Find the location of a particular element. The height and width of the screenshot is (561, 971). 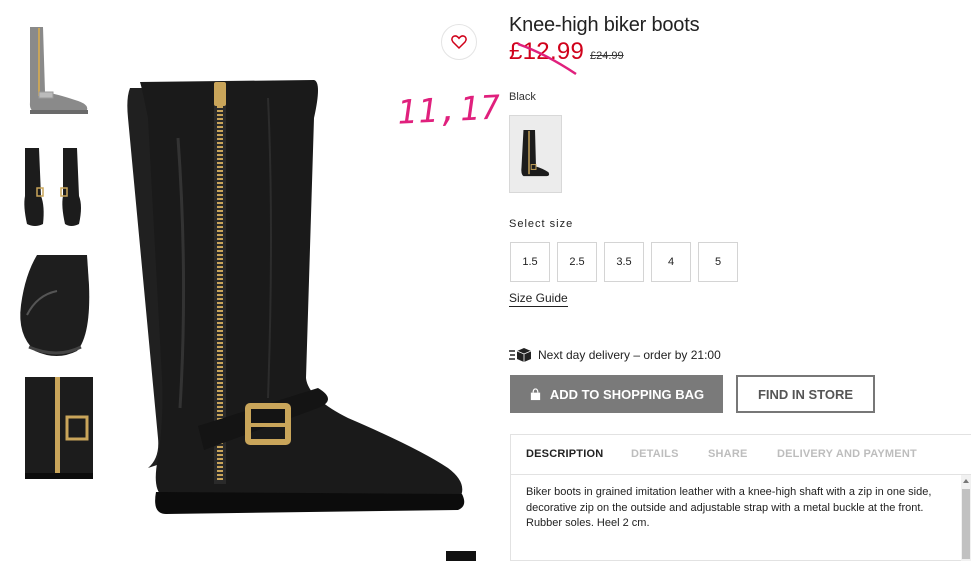

tab-description: DESCRIPTION is located at coordinates (564, 454).